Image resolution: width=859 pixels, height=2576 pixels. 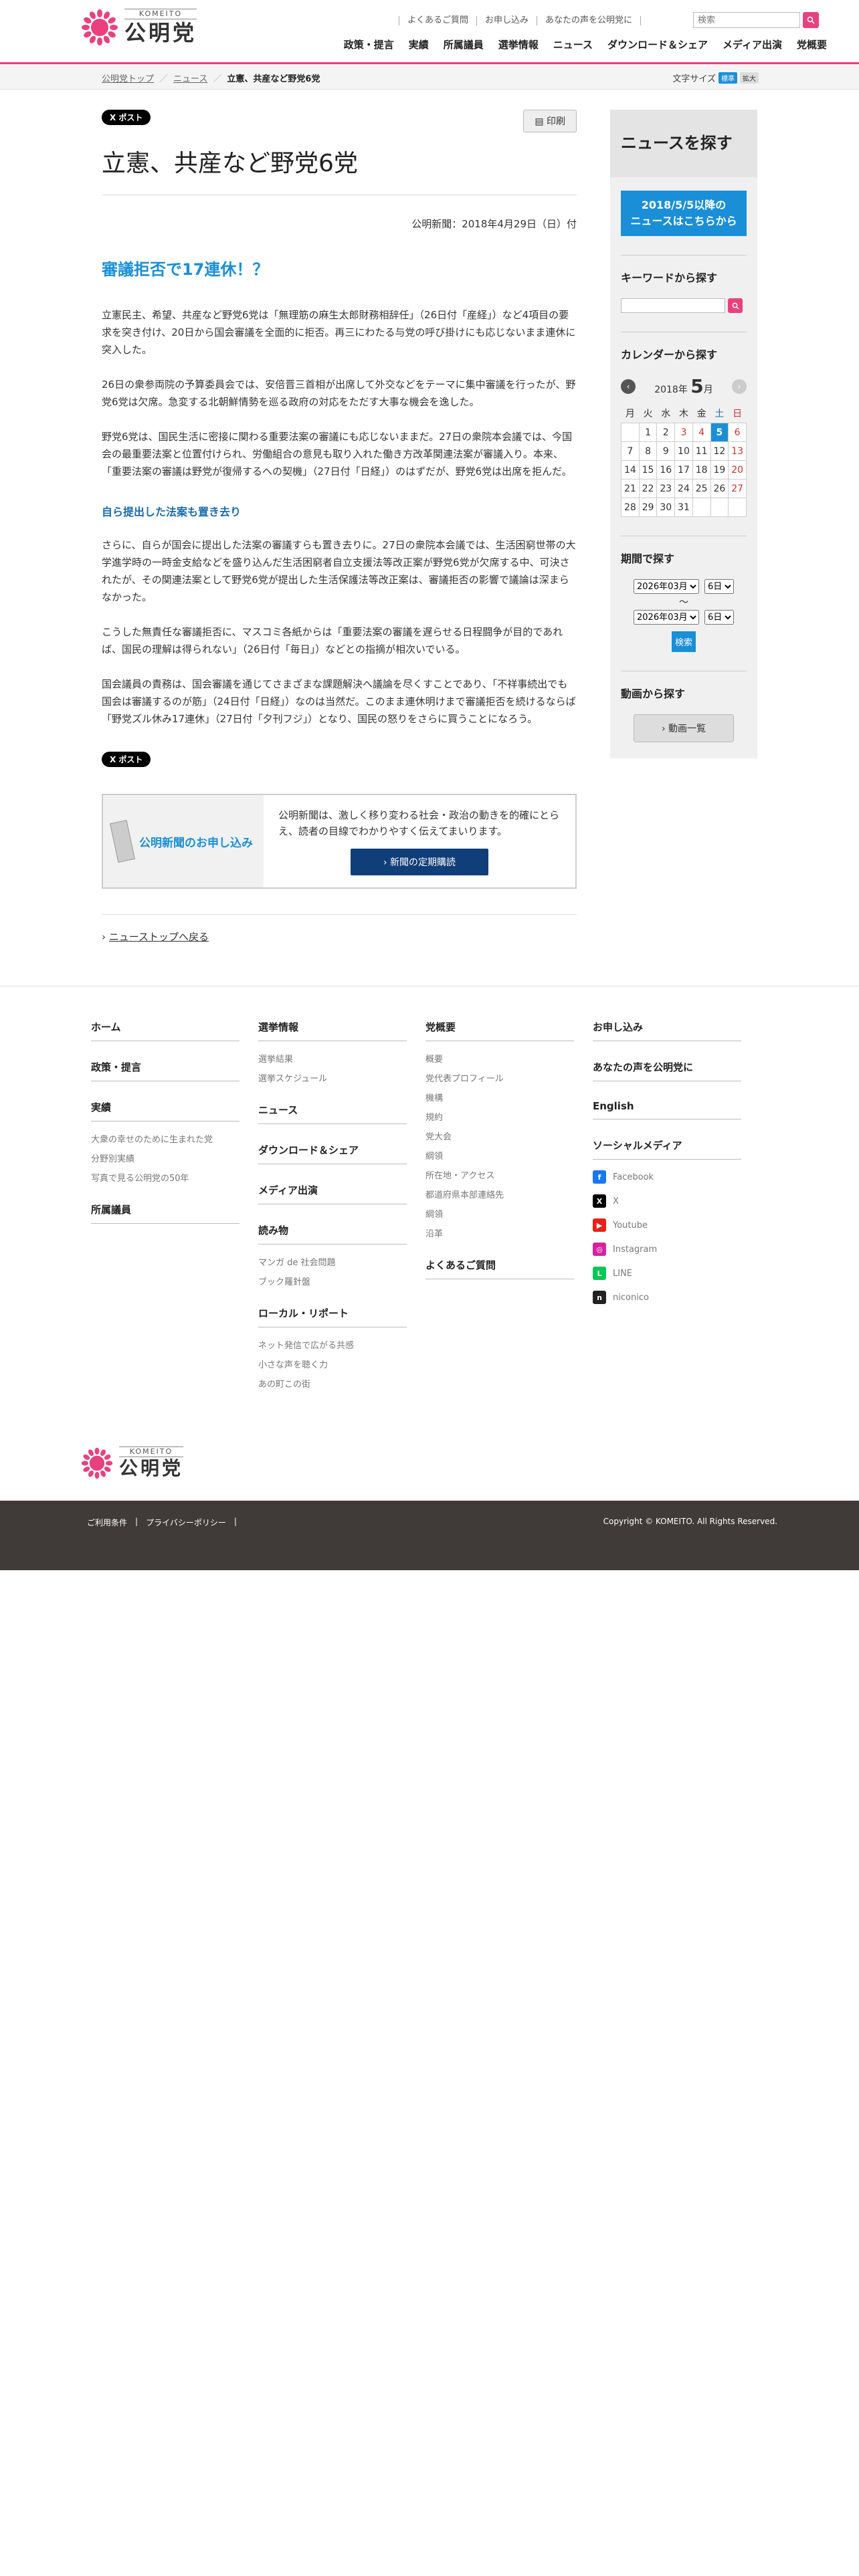 I want to click on footer-link: 大衆の幸せのために生まれた党, so click(x=174, y=1138).